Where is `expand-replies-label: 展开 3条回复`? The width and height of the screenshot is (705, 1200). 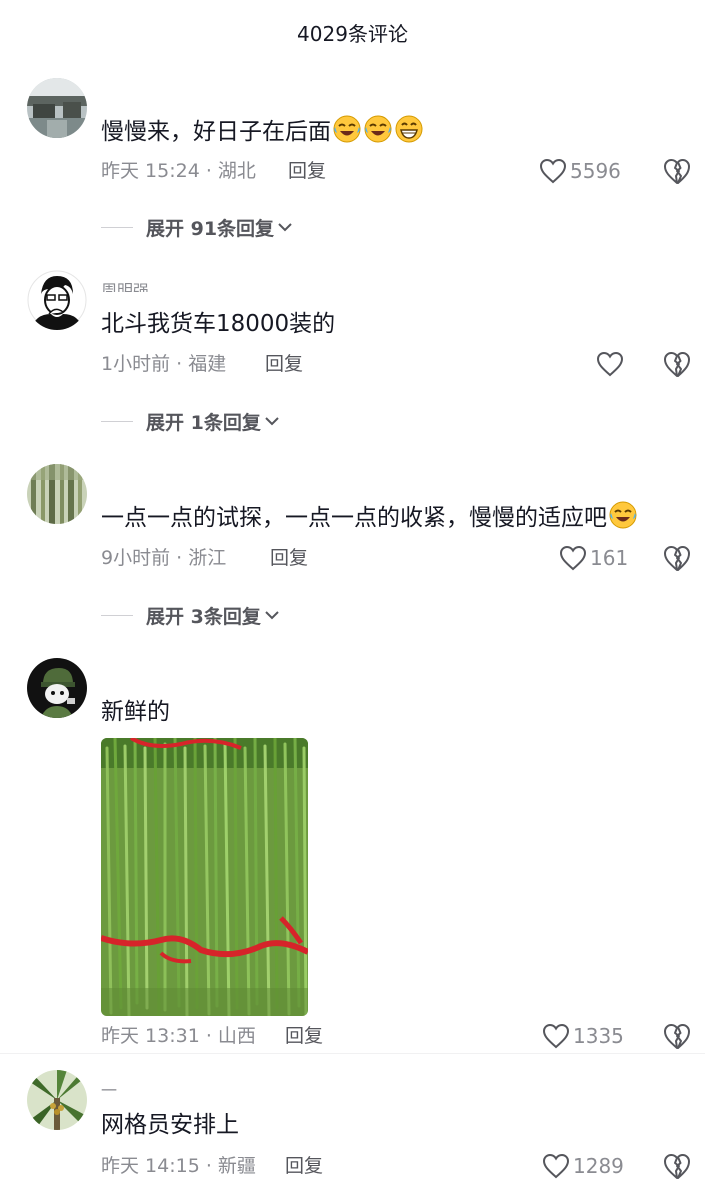 expand-replies-label: 展开 3条回复 is located at coordinates (203, 616).